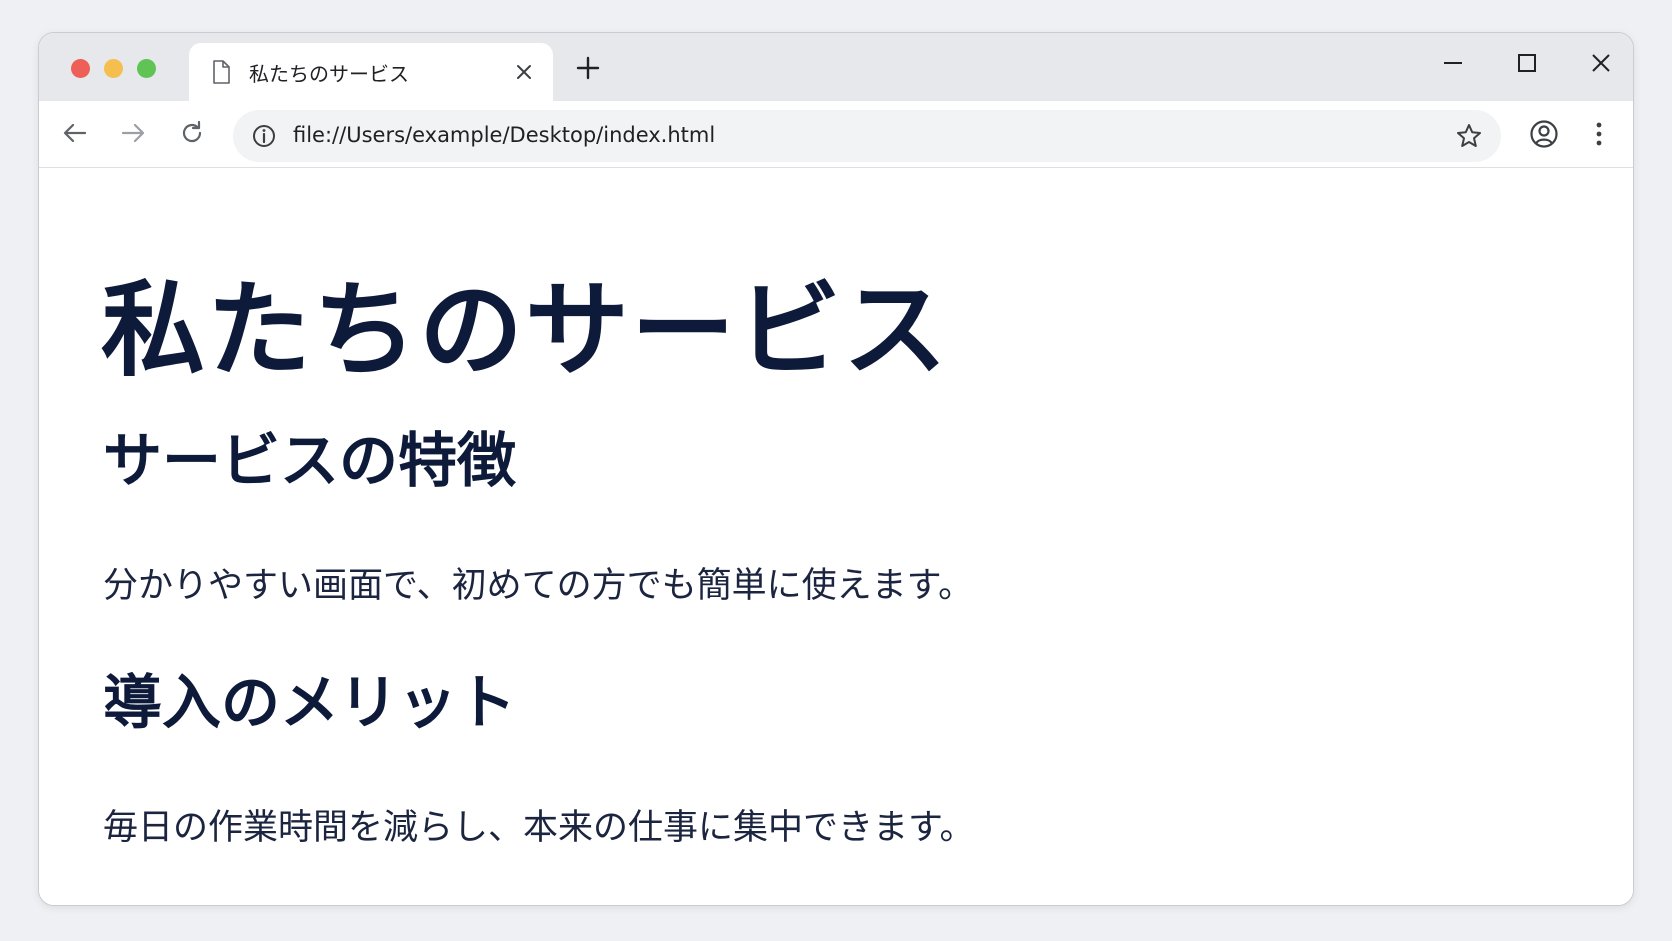 The height and width of the screenshot is (941, 1672). Describe the element at coordinates (192, 133) in the screenshot. I see `reload-icon` at that location.